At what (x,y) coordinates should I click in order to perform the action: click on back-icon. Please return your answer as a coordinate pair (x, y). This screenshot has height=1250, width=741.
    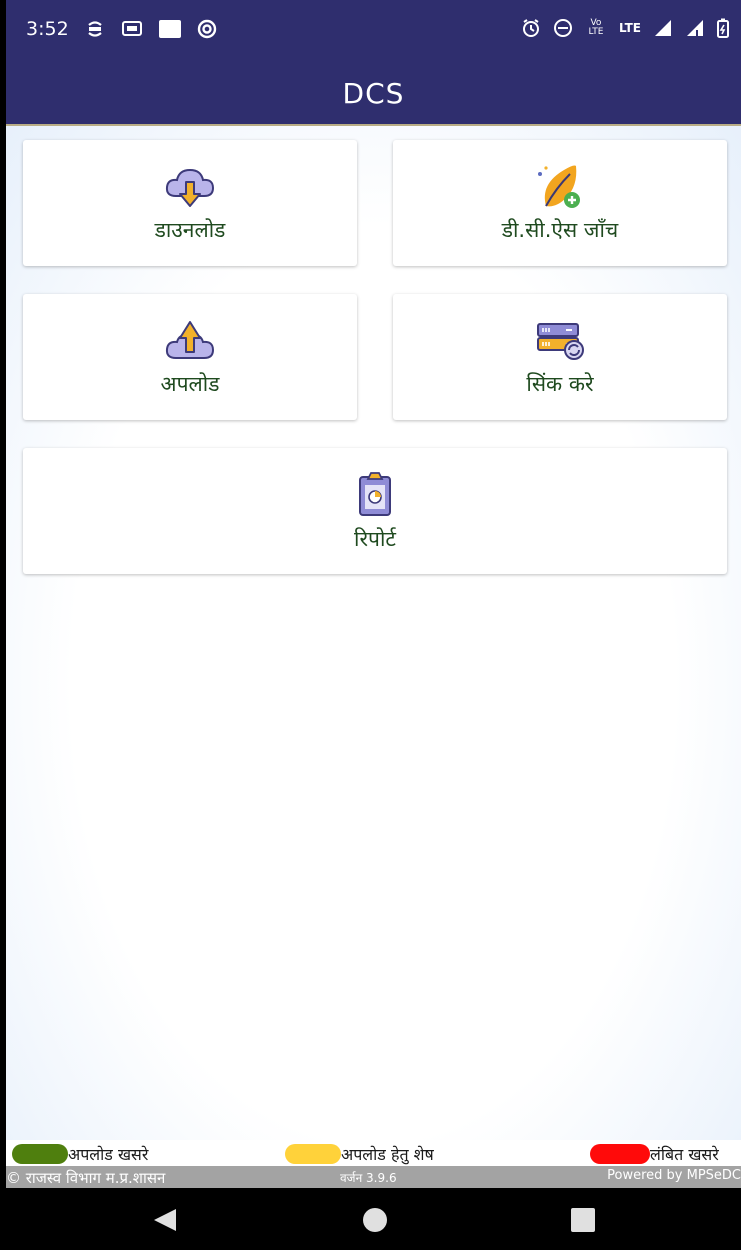
    Looking at the image, I should click on (165, 1220).